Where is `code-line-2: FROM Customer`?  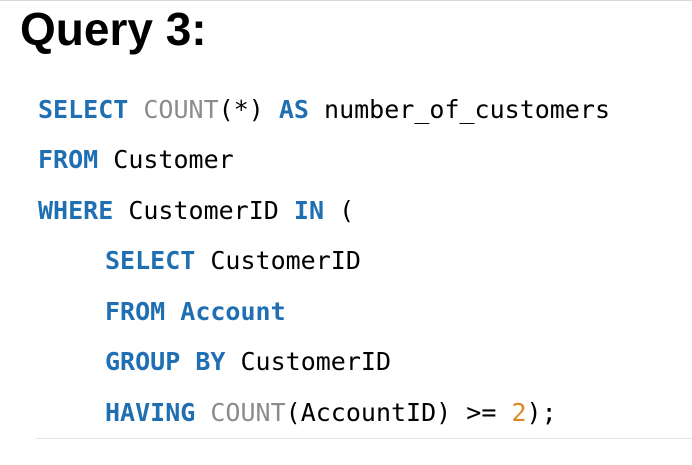 code-line-2: FROM Customer is located at coordinates (136, 160).